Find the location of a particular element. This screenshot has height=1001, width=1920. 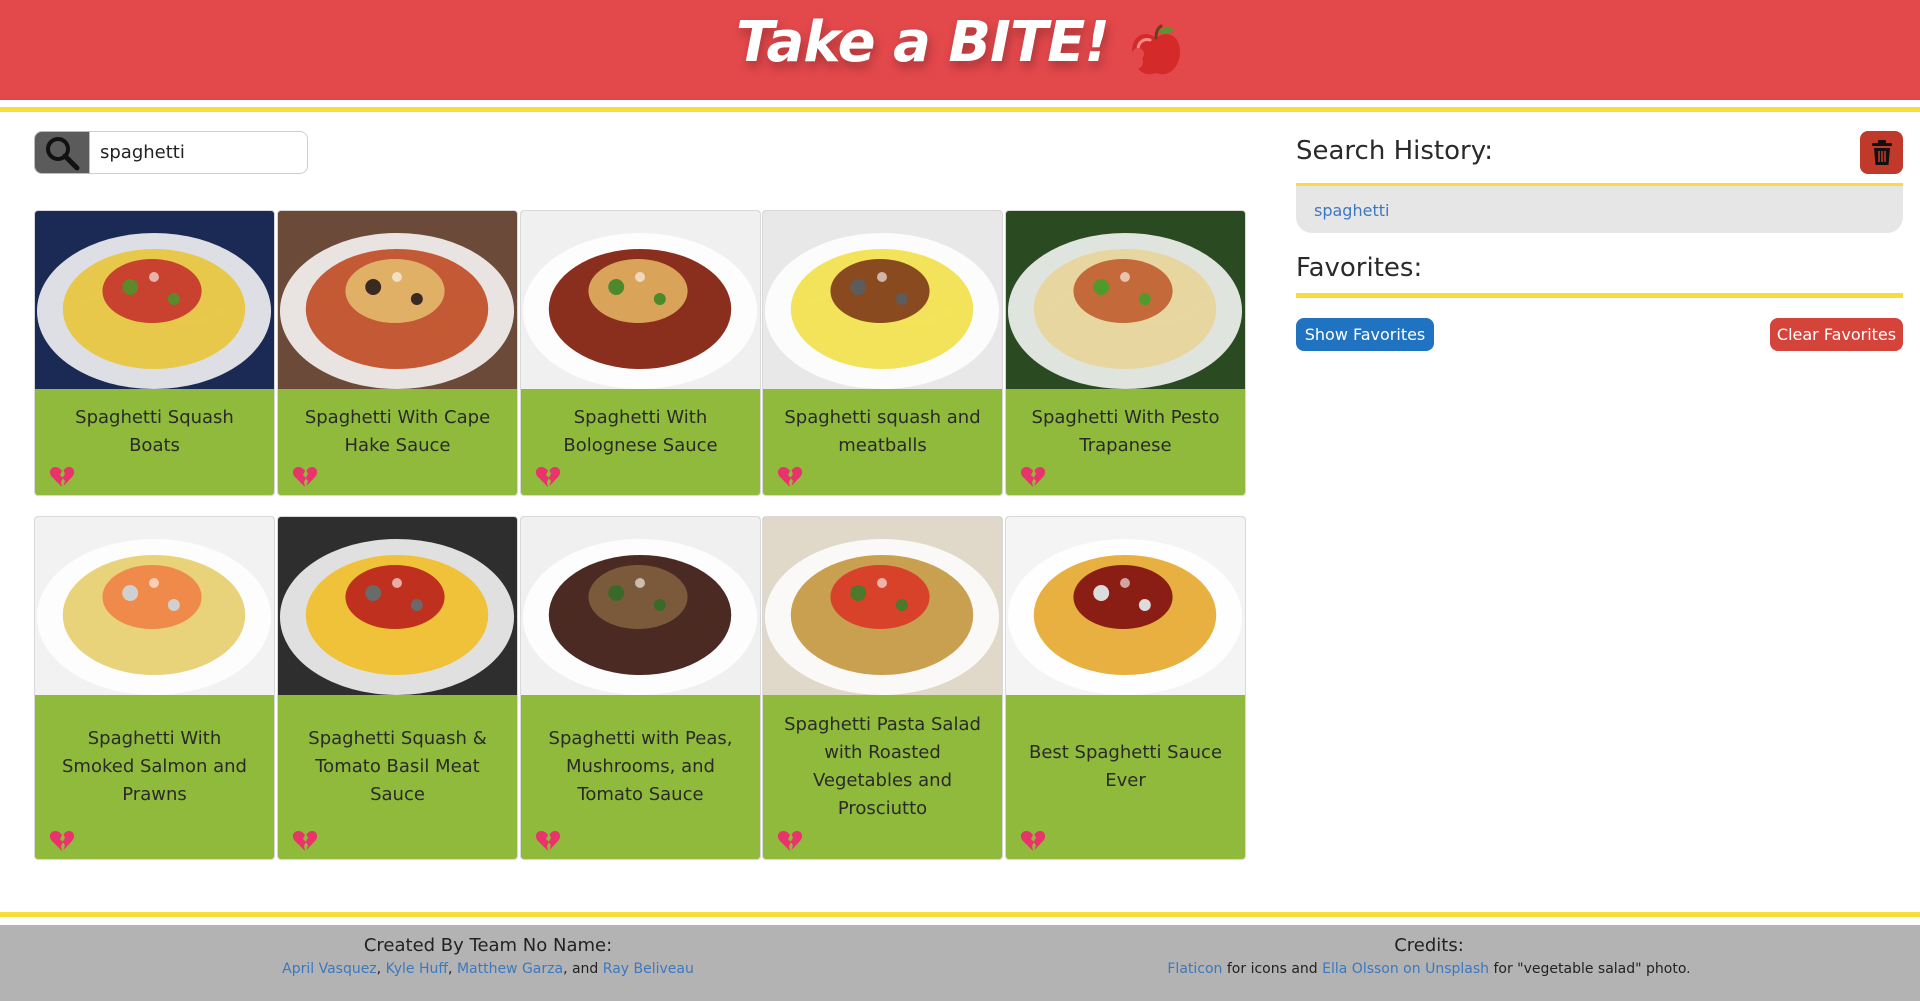

recipe-card-body: Spaghetti With Cape Hake Sauce is located at coordinates (397, 442).